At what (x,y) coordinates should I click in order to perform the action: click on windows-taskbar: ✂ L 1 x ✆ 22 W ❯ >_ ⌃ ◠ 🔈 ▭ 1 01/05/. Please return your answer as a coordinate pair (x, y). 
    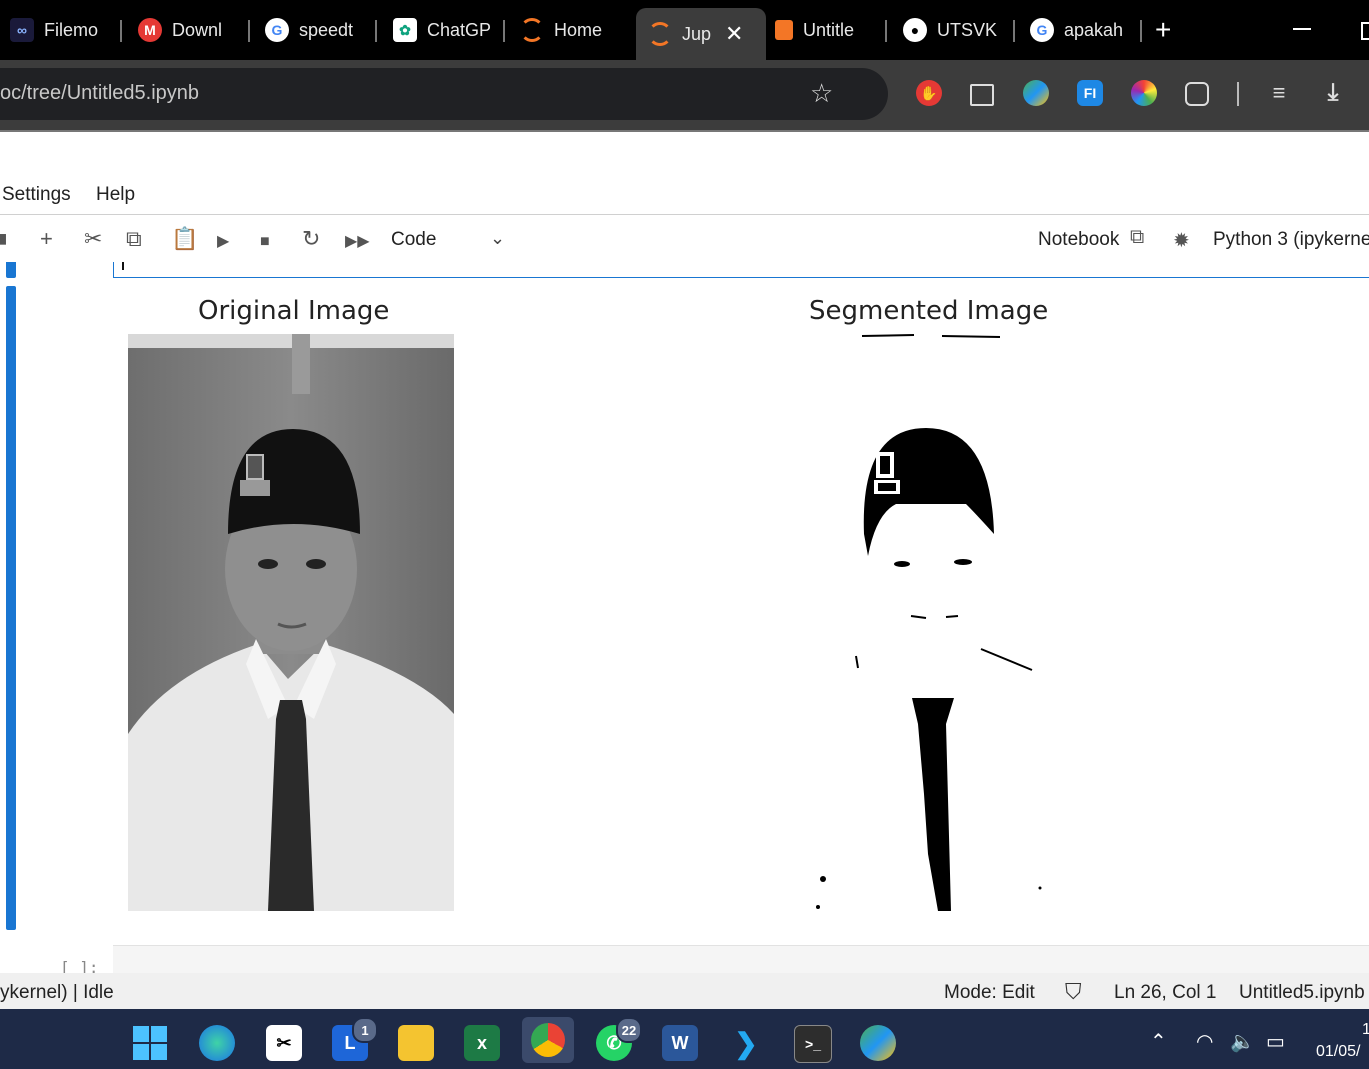
    Looking at the image, I should click on (684, 1039).